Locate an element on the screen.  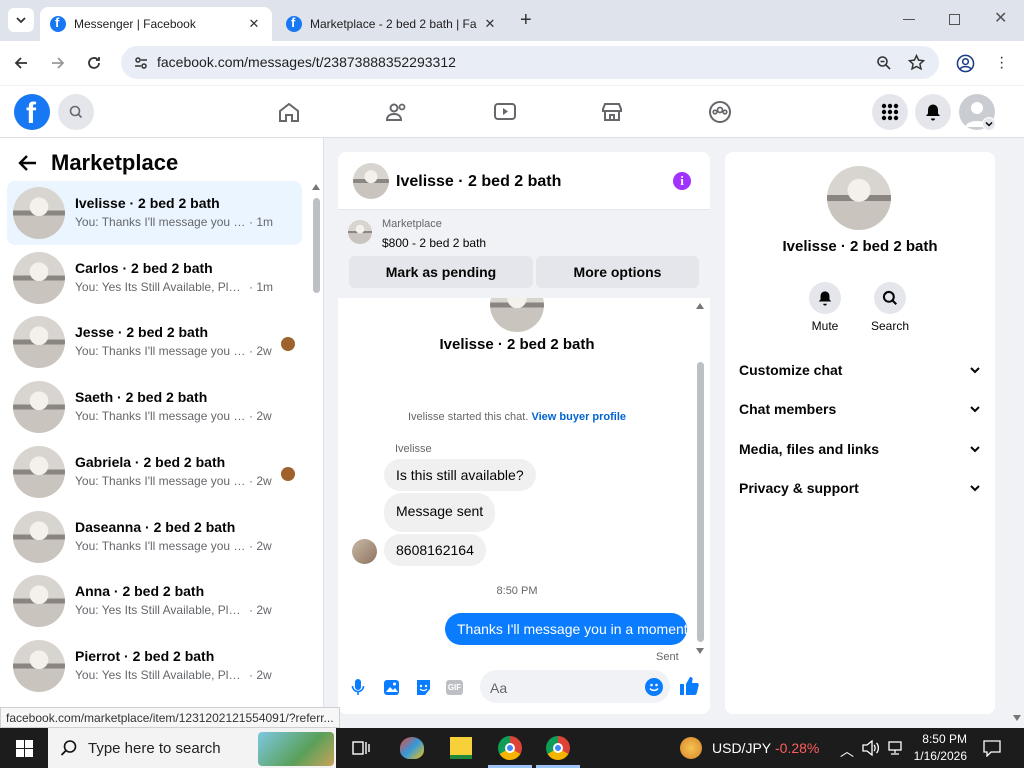
paint-app-icon is located at coordinates (412, 748).